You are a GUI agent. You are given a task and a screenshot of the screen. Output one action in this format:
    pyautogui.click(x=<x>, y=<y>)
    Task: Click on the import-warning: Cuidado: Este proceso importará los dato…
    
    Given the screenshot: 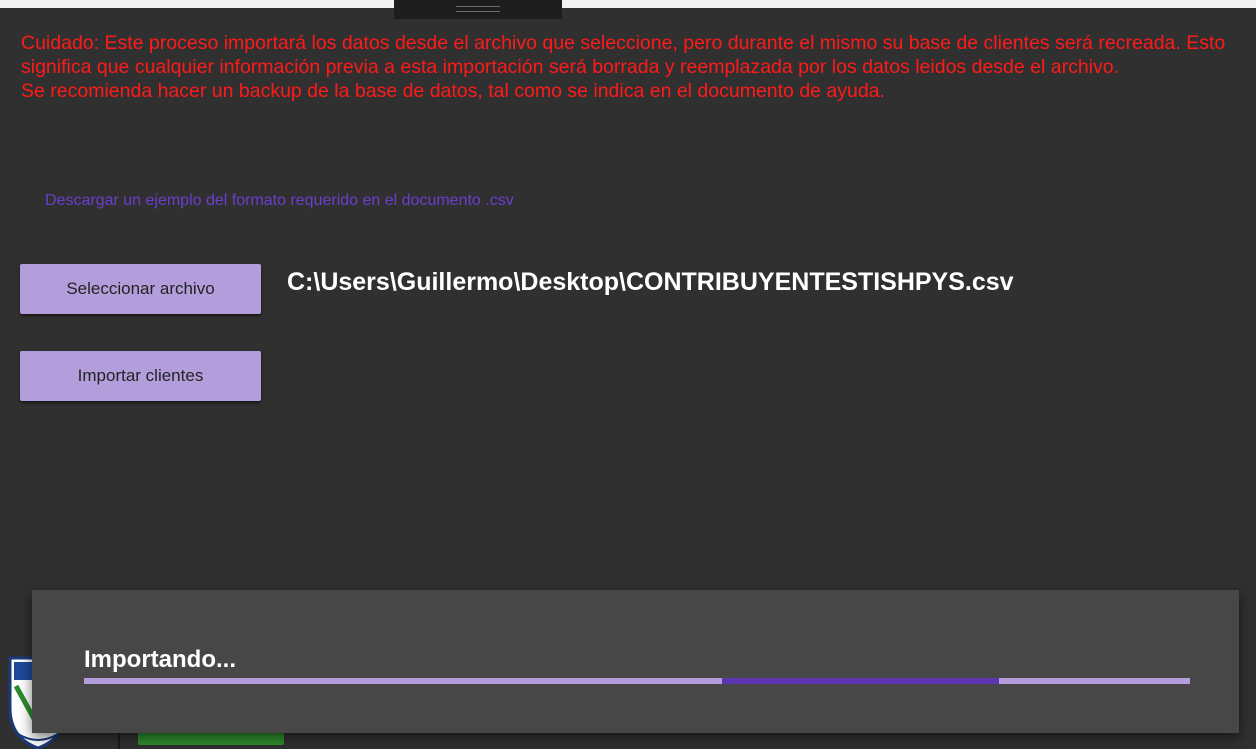 What is the action you would take?
    pyautogui.click(x=637, y=67)
    